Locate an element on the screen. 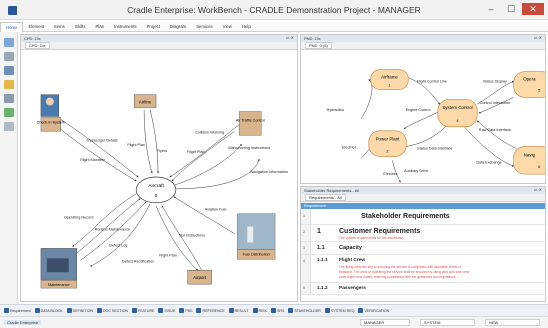 The image size is (548, 328). menu-diagram: Diagram is located at coordinates (178, 27).